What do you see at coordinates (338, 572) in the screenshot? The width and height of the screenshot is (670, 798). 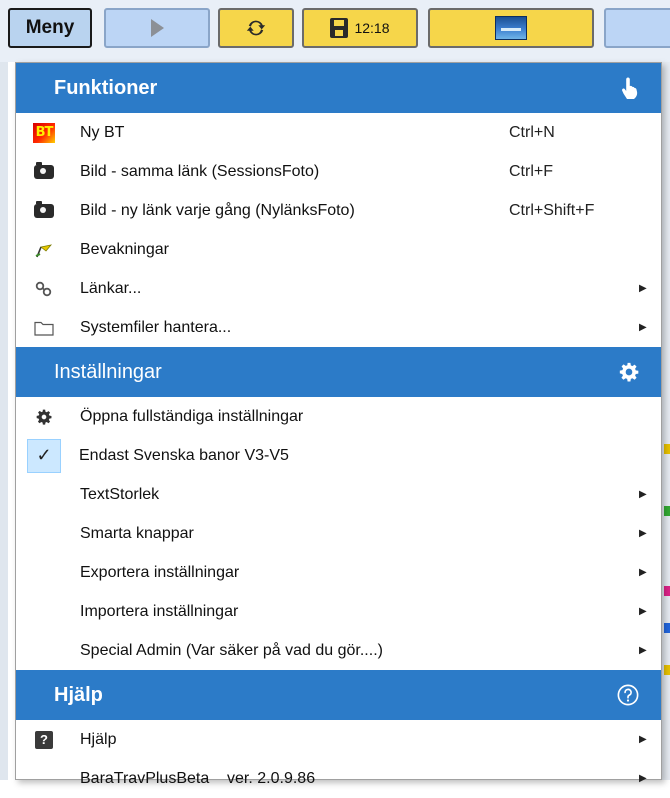 I see `menu-item-exportera: Exportera inställningar ▶` at bounding box center [338, 572].